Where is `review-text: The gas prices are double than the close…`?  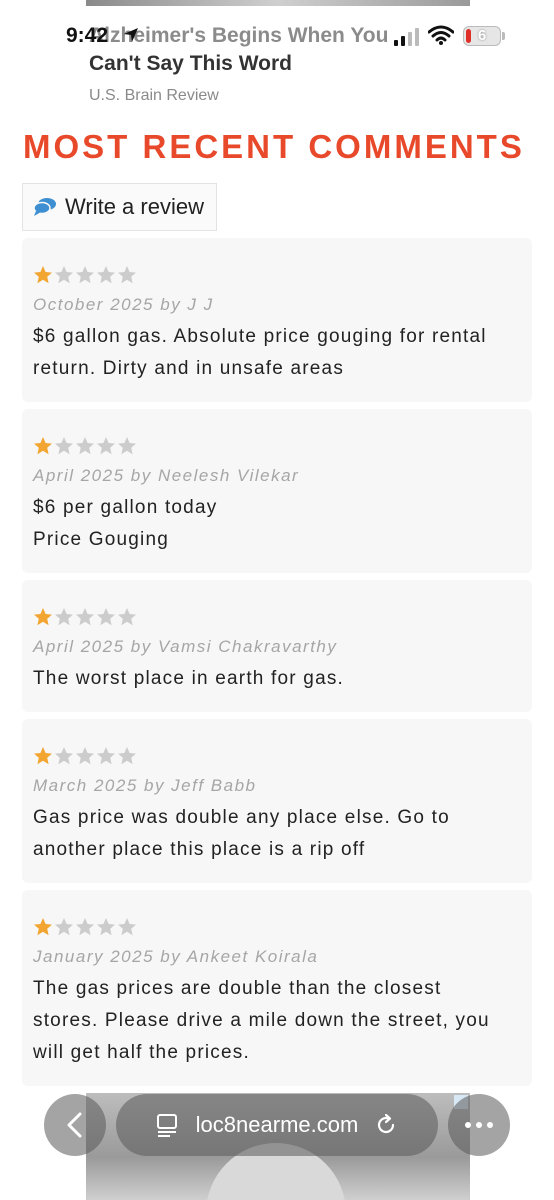 review-text: The gas prices are double than the close… is located at coordinates (261, 1020).